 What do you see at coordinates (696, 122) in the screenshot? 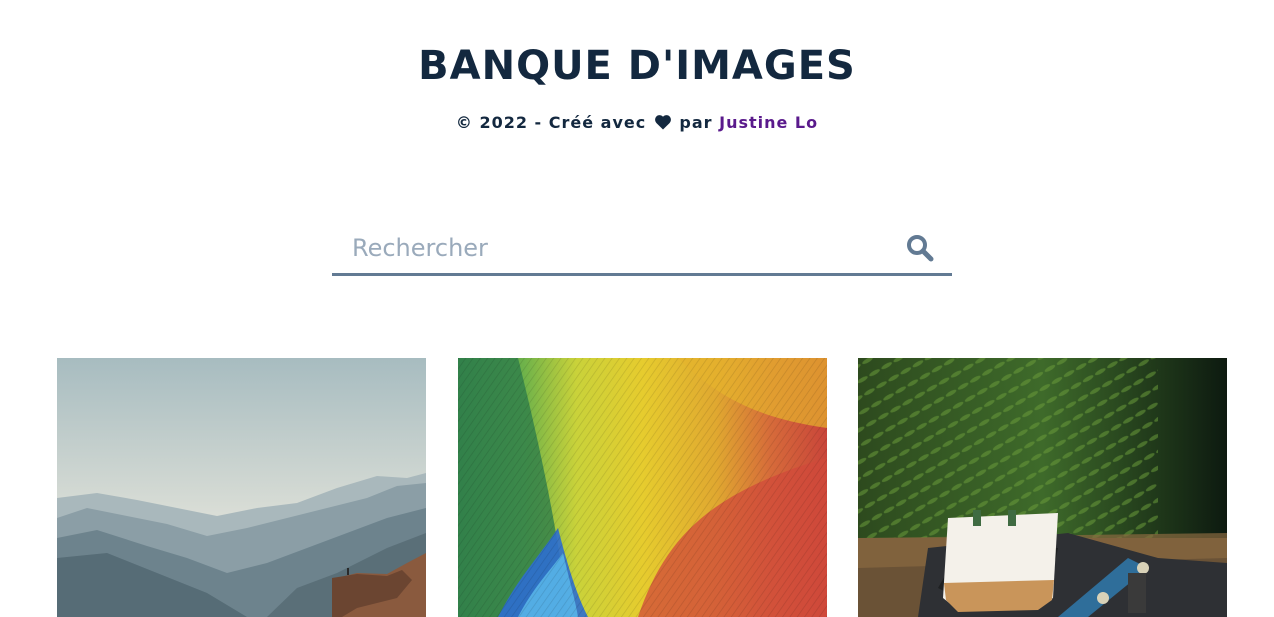
I see `credit-by: par` at bounding box center [696, 122].